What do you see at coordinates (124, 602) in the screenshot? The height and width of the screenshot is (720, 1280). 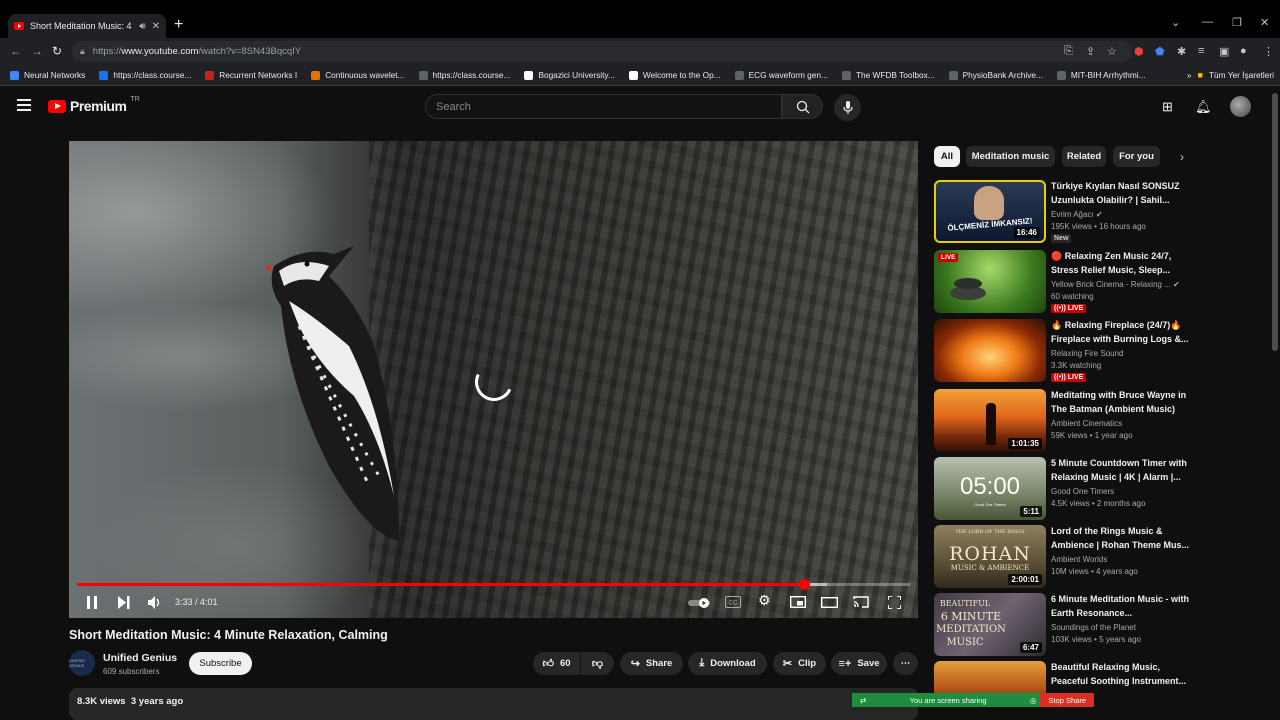 I see `next-icon` at bounding box center [124, 602].